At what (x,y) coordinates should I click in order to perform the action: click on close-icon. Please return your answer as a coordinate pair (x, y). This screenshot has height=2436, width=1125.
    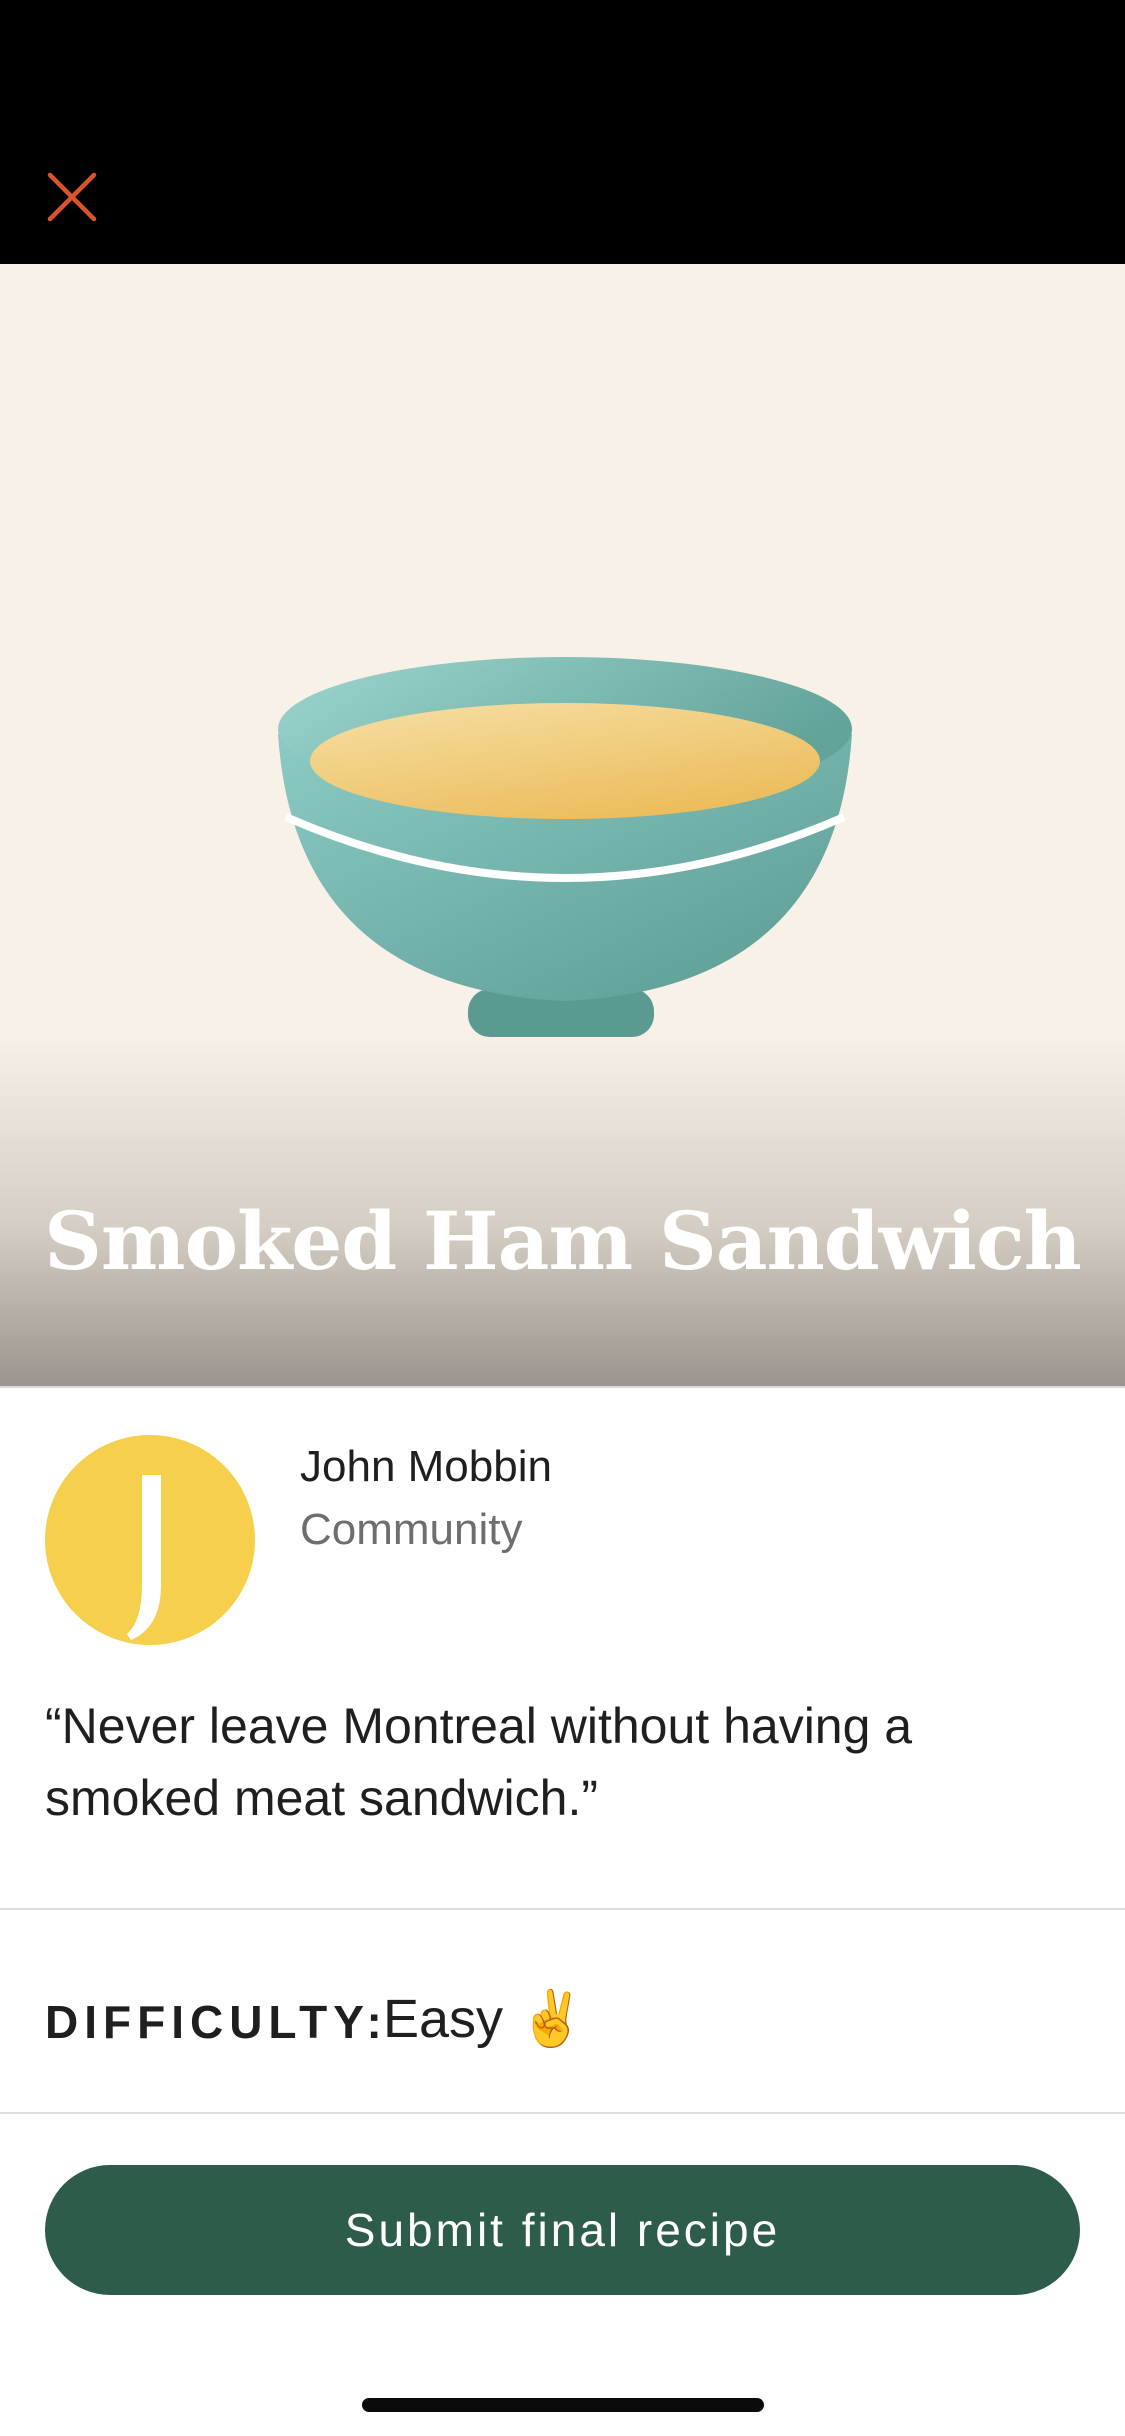
    Looking at the image, I should click on (72, 197).